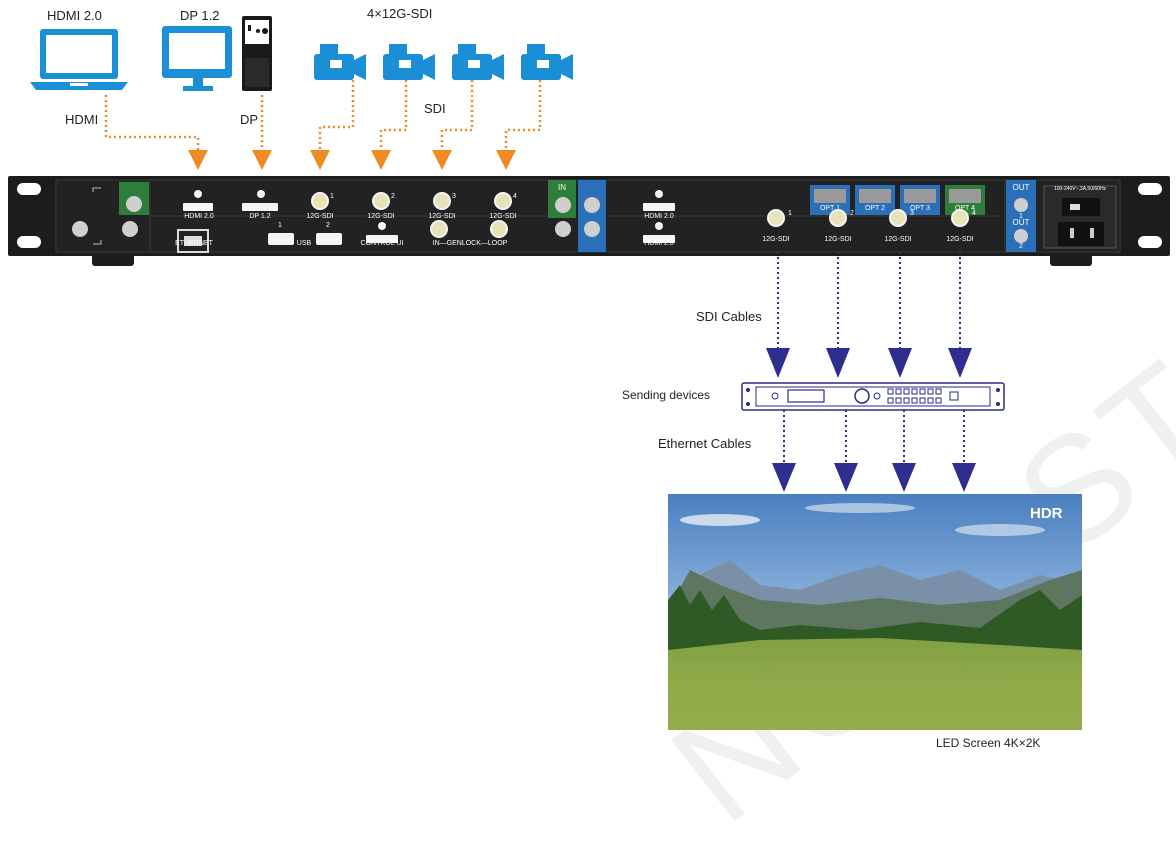  What do you see at coordinates (869, 301) in the screenshot?
I see `sdi-output-cables` at bounding box center [869, 301].